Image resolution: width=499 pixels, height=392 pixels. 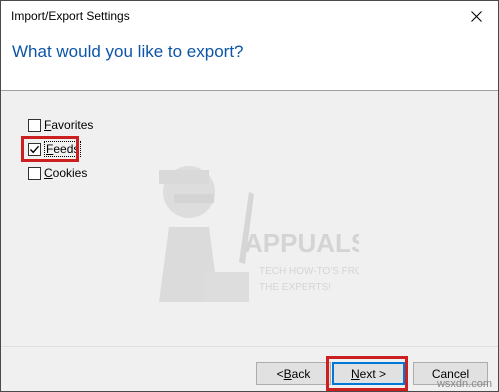 I want to click on feeds-label-rest: eeds, so click(x=66, y=149).